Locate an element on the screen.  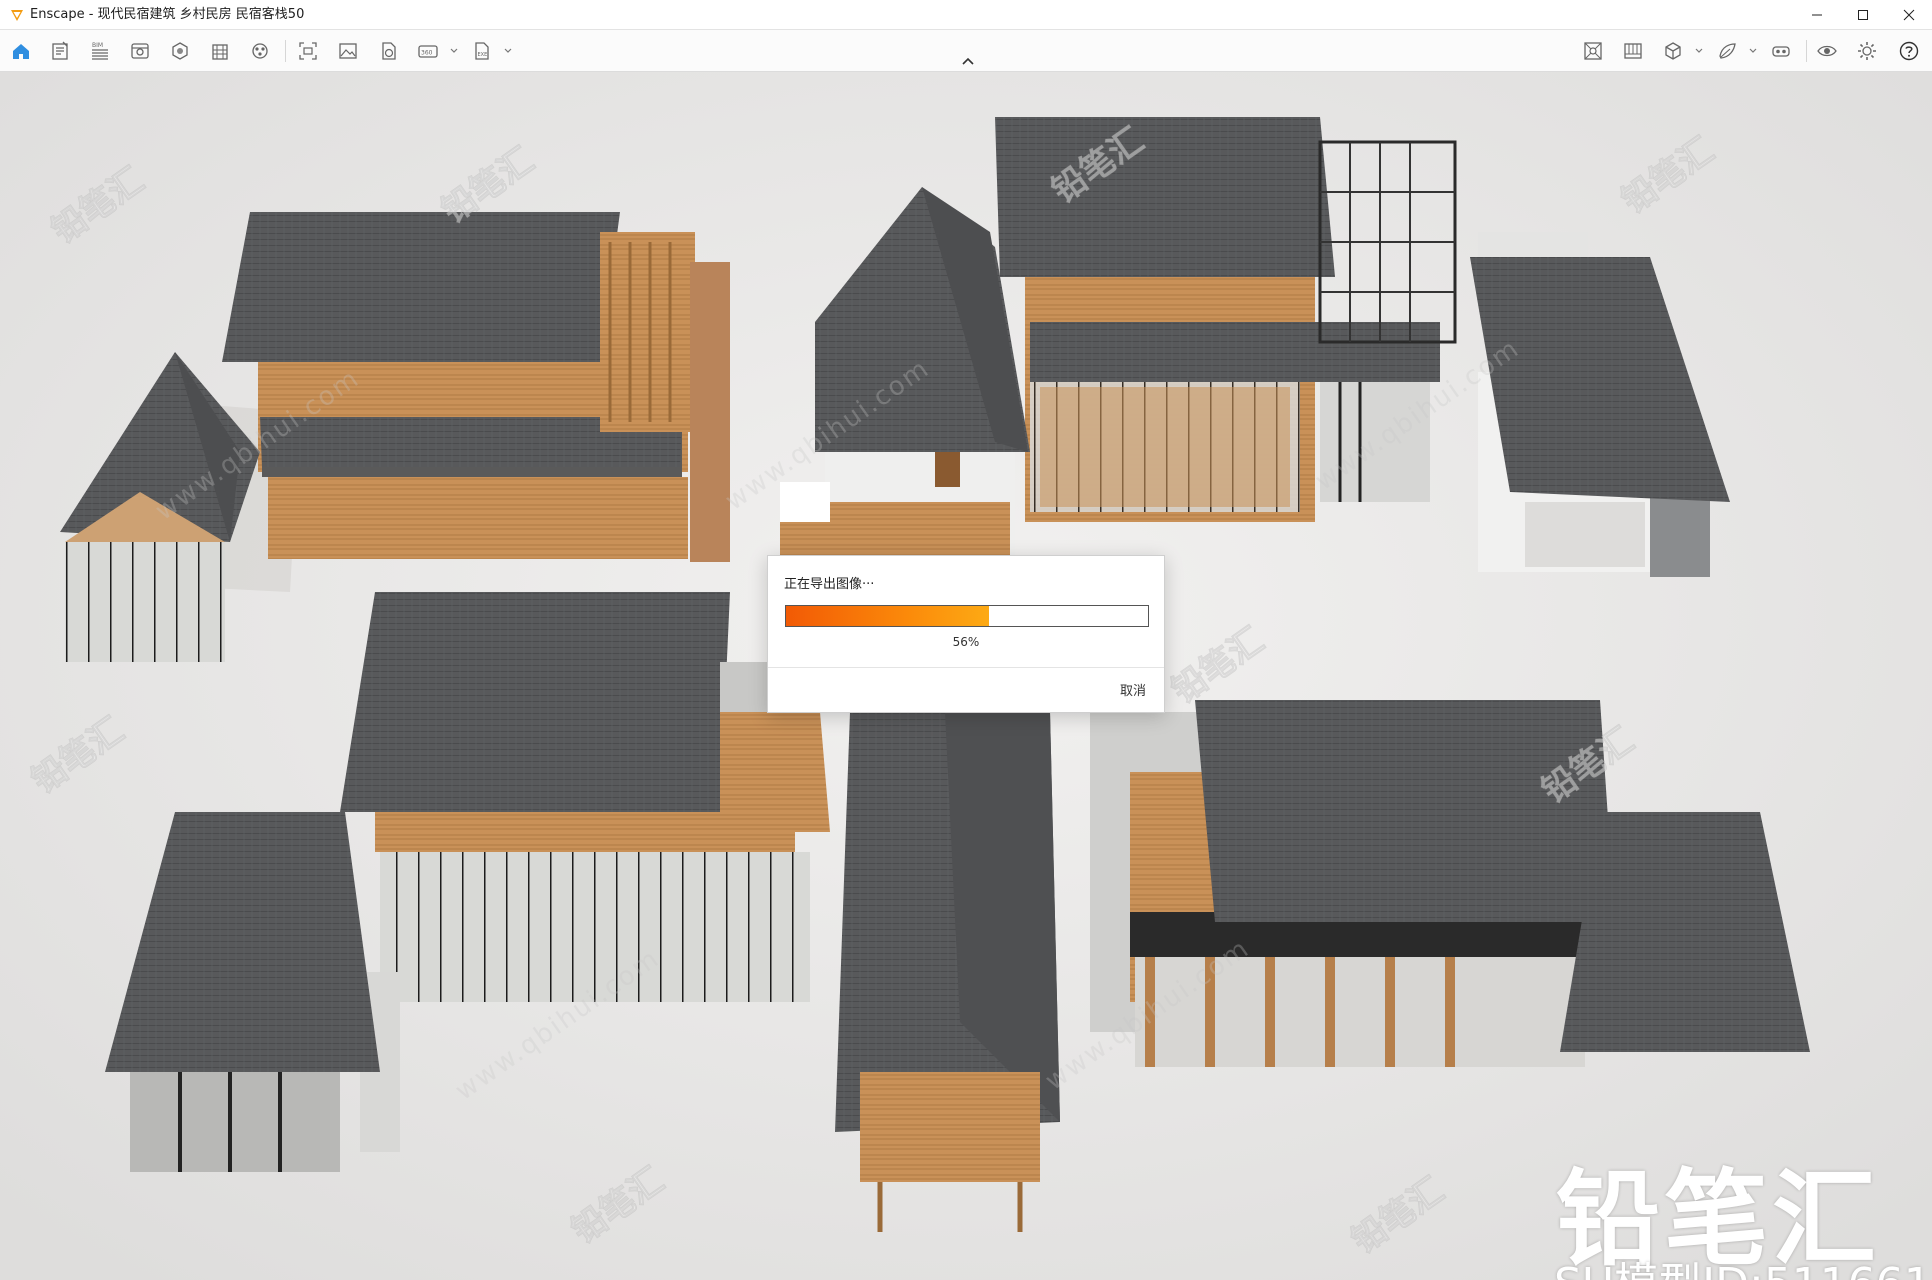
gallery-icon is located at coordinates (1633, 51).